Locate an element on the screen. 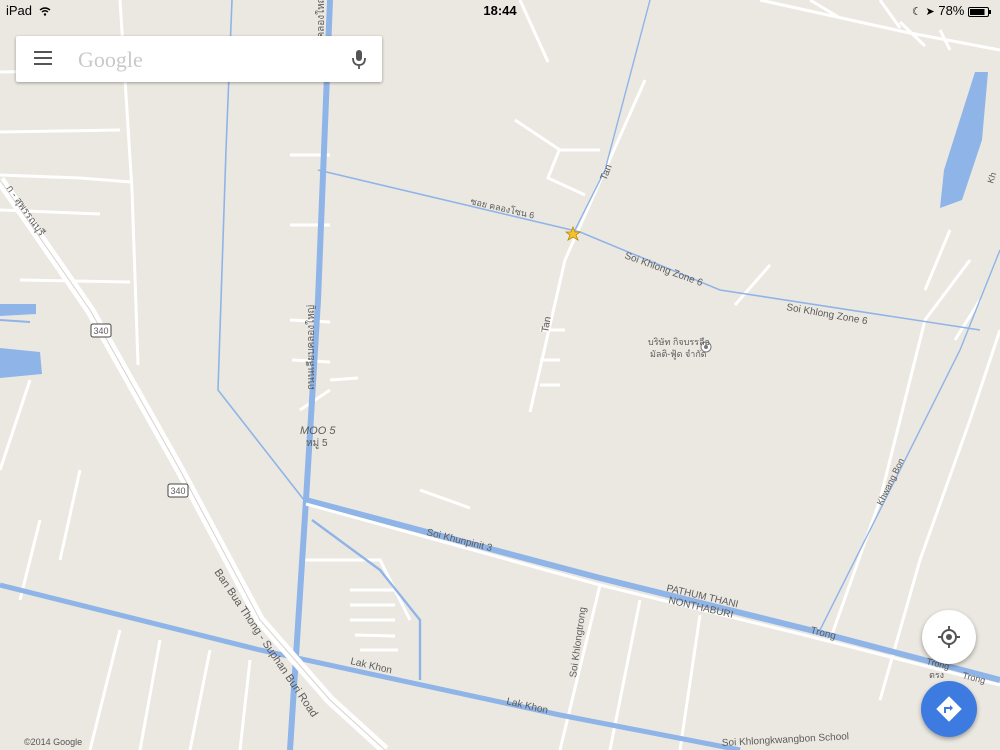  route-shield-340-a: 340 is located at coordinates (101, 330).